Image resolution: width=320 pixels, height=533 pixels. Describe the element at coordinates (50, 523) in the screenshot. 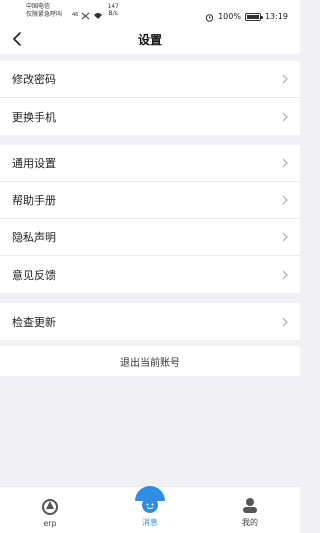

I see `tab-label: erp` at that location.